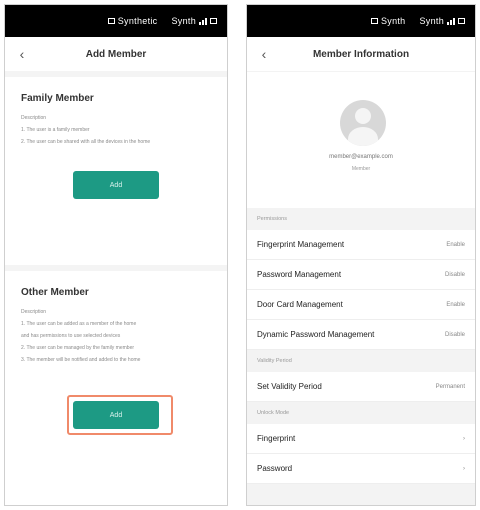  What do you see at coordinates (299, 274) in the screenshot?
I see `setting-label: Password Management` at bounding box center [299, 274].